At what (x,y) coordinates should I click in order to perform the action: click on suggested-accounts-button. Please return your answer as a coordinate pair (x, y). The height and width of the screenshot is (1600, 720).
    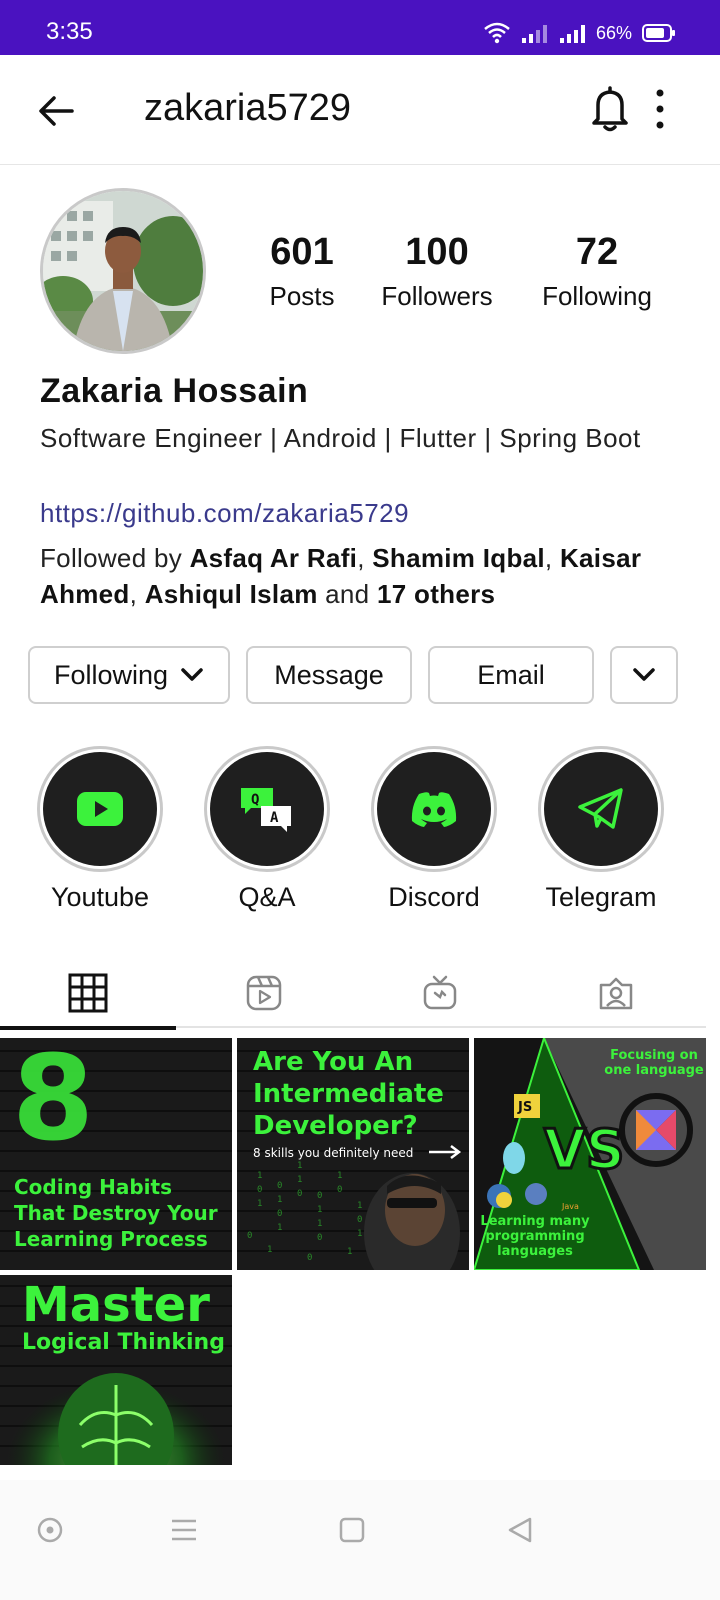
    Looking at the image, I should click on (644, 675).